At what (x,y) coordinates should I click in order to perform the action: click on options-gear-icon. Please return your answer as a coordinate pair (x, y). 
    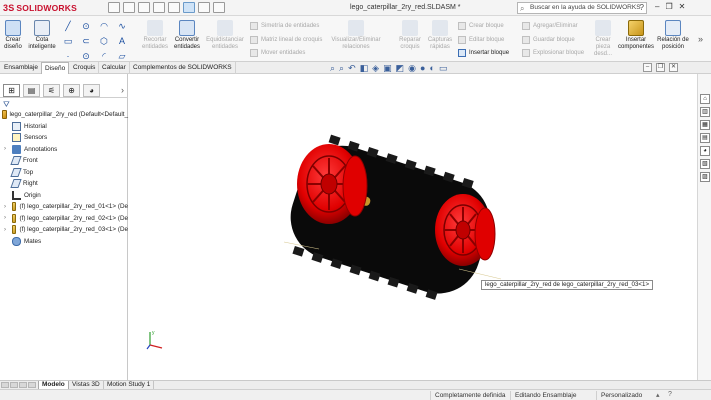
    Looking at the image, I should click on (219, 7).